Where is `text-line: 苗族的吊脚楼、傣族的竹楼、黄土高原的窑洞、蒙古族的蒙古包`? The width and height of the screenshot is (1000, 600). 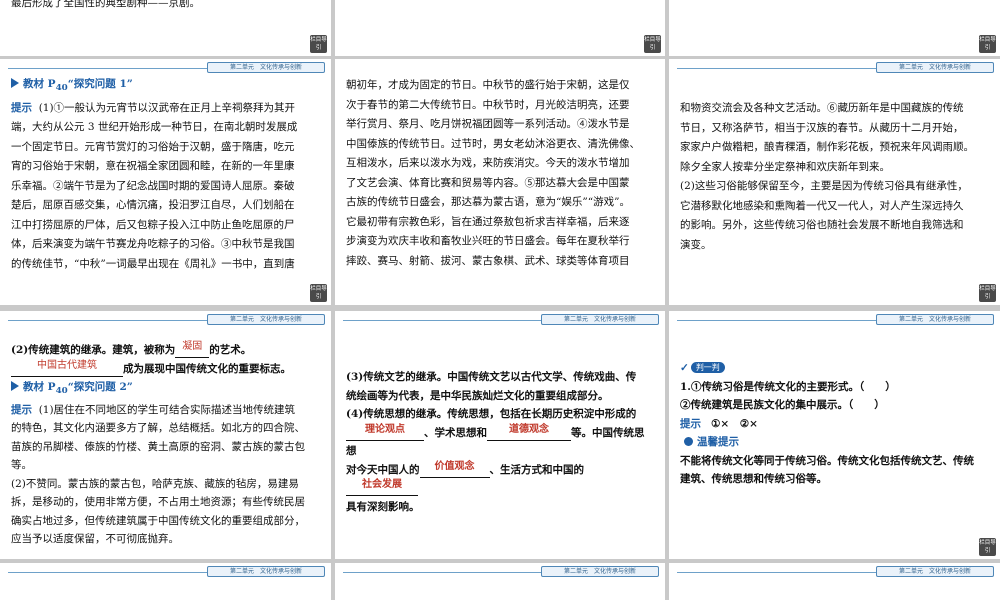 text-line: 苗族的吊脚楼、傣族的竹楼、黄土高原的窑洞、蒙古族的蒙古包 is located at coordinates (158, 446).